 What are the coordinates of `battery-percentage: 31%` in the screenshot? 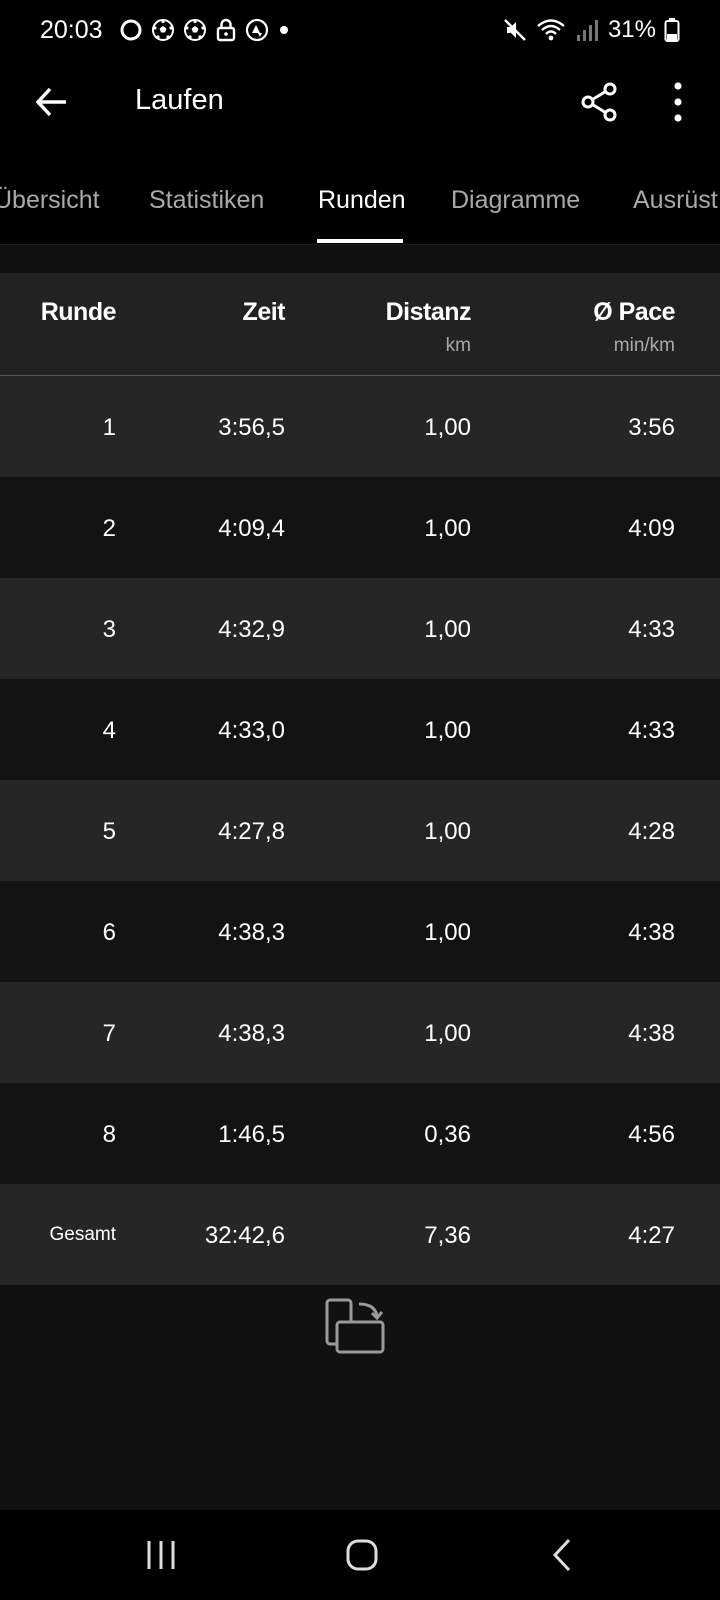 It's located at (631, 29).